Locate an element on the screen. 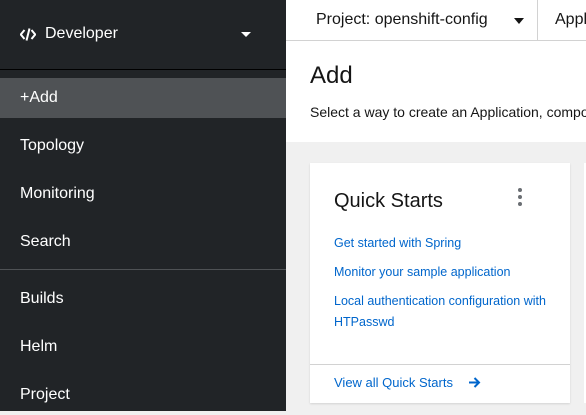 Image resolution: width=586 pixels, height=415 pixels. card-title: Quick Starts is located at coordinates (388, 201).